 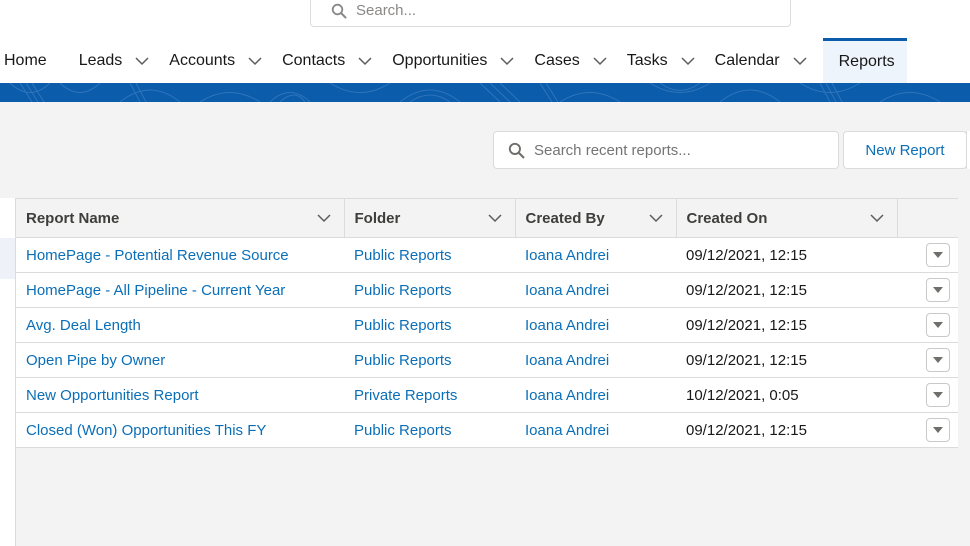 What do you see at coordinates (747, 60) in the screenshot?
I see `nav-item-label: Calendar` at bounding box center [747, 60].